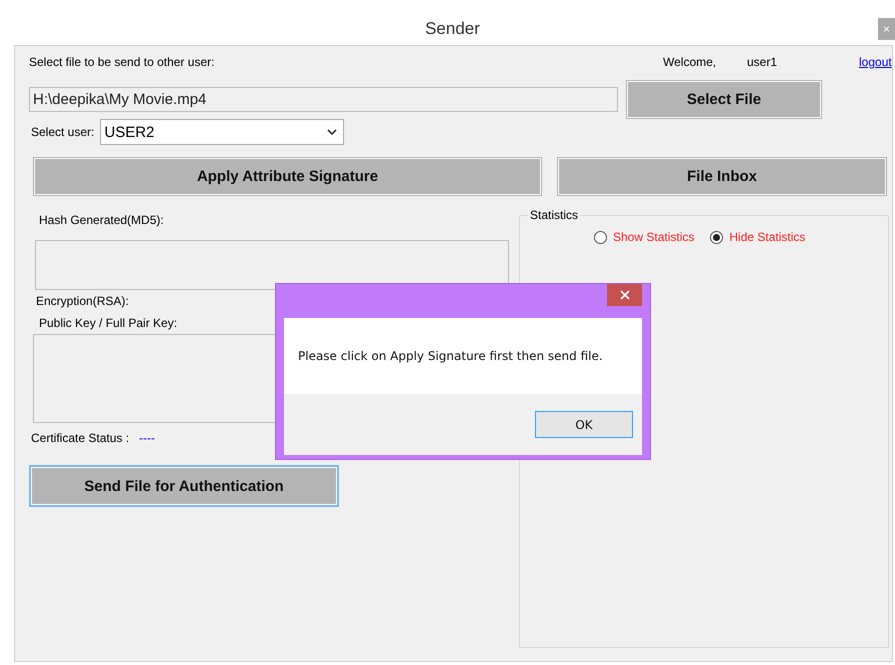 The width and height of the screenshot is (895, 665). What do you see at coordinates (222, 132) in the screenshot?
I see `user-dropdown: USER2` at bounding box center [222, 132].